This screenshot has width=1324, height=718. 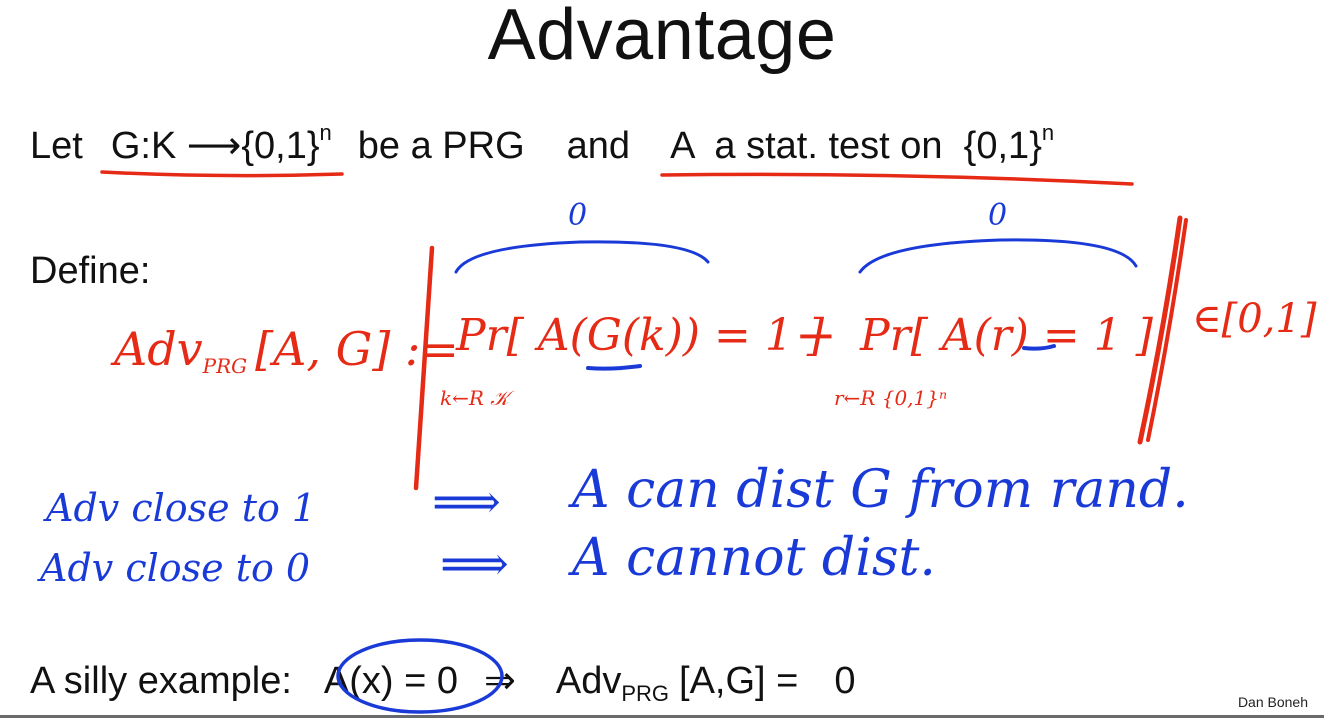 What do you see at coordinates (598, 146) in the screenshot?
I see `and-word: and` at bounding box center [598, 146].